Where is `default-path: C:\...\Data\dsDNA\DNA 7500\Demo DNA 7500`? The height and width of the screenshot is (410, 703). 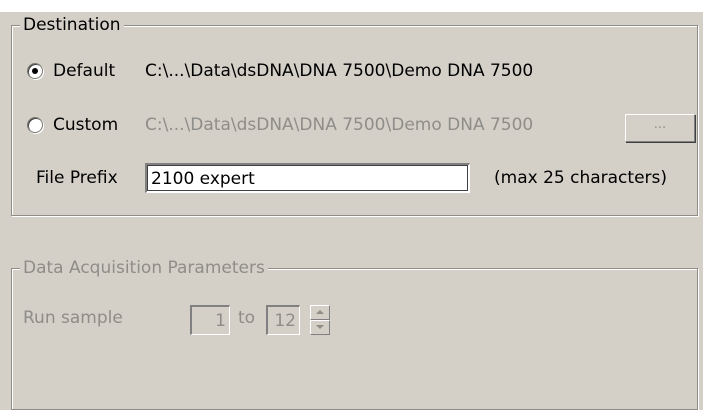
default-path: C:\...\Data\dsDNA\DNA 7500\Demo DNA 7500 is located at coordinates (339, 71).